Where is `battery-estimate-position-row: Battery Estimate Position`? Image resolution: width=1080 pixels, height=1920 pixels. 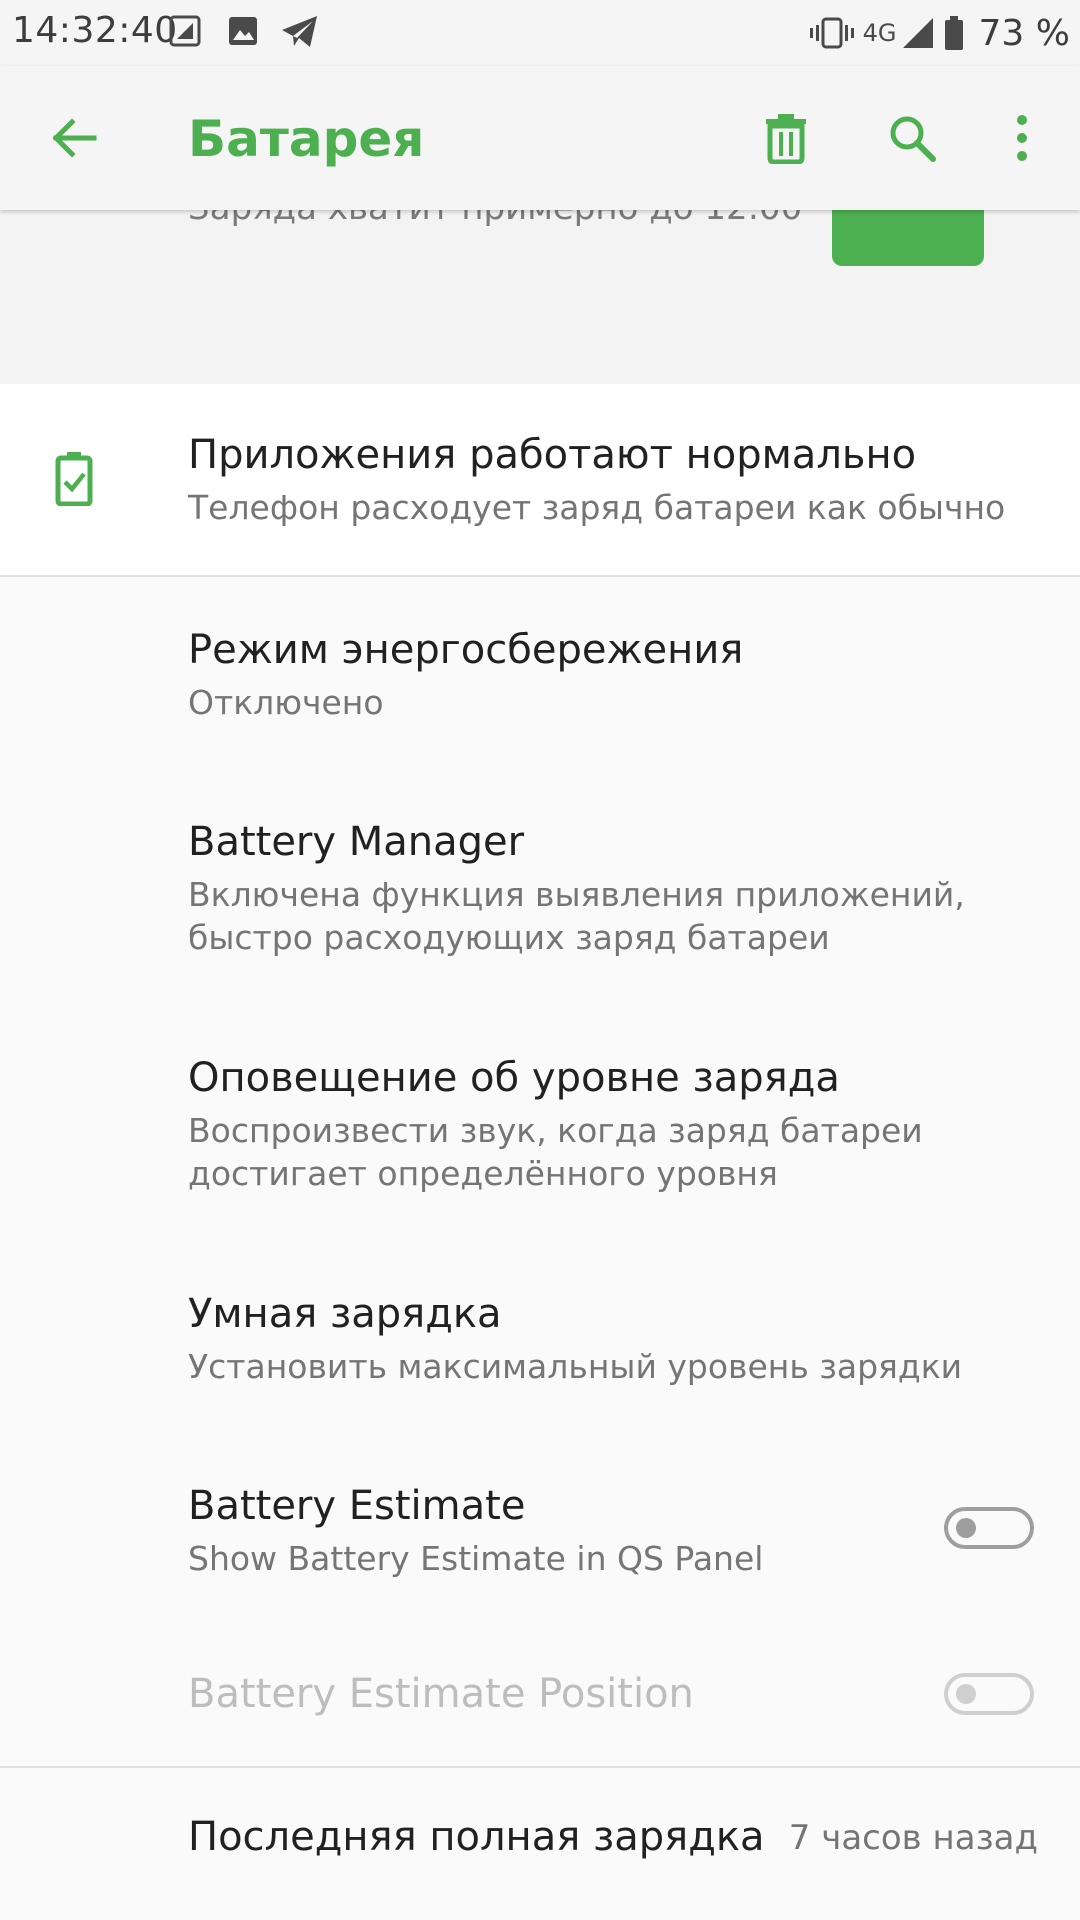 battery-estimate-position-row: Battery Estimate Position is located at coordinates (540, 1695).